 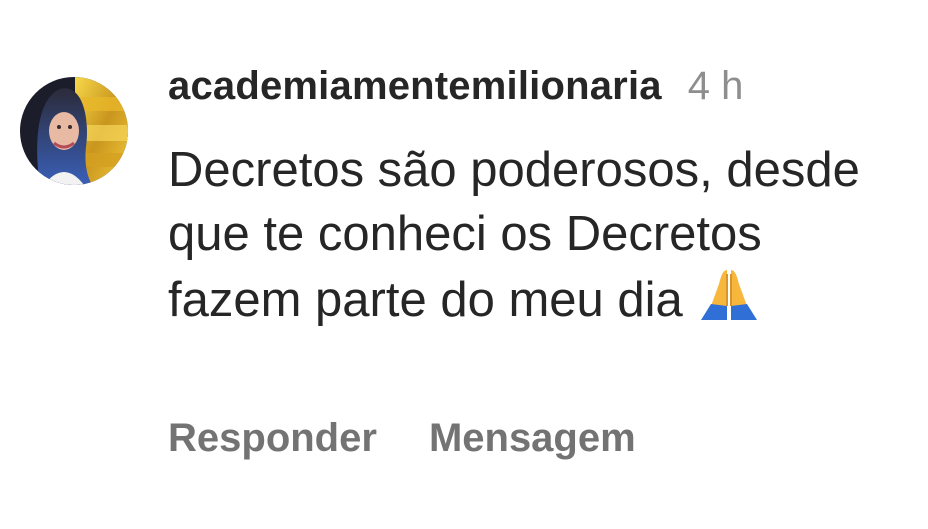 What do you see at coordinates (402, 438) in the screenshot?
I see `comment-actions: Responder Mensagem` at bounding box center [402, 438].